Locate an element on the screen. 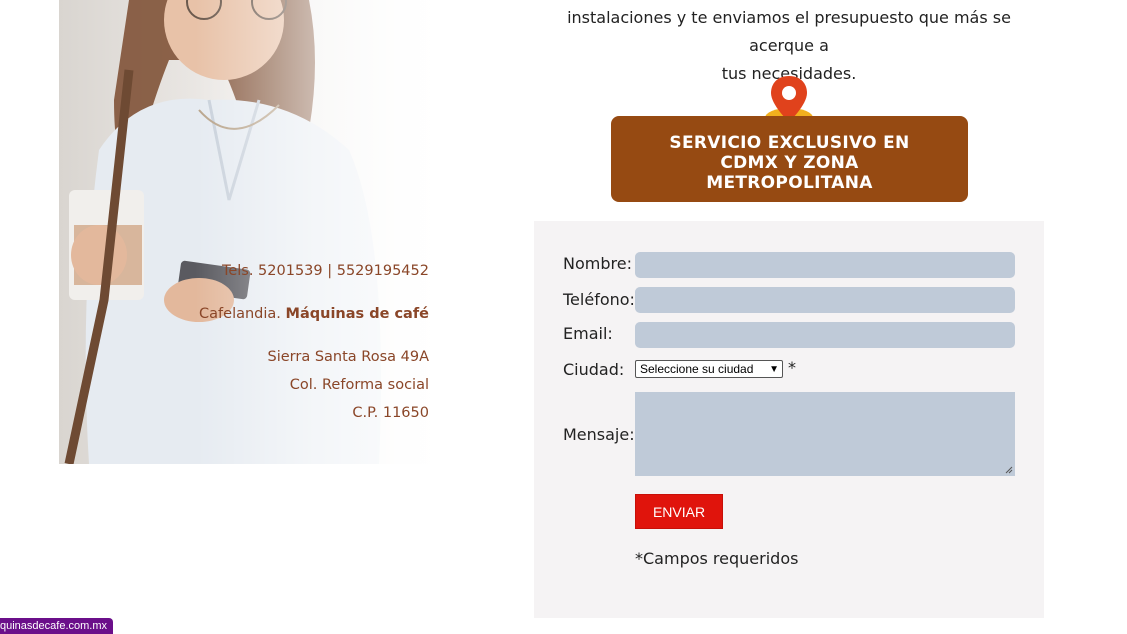  brand-line: Cafelandia. Máquinas de café is located at coordinates (314, 314).